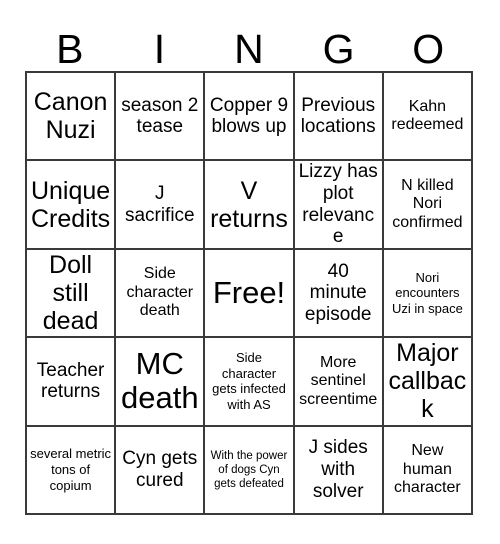  I want to click on bingo-cell: Canon Nuzi, so click(72, 117).